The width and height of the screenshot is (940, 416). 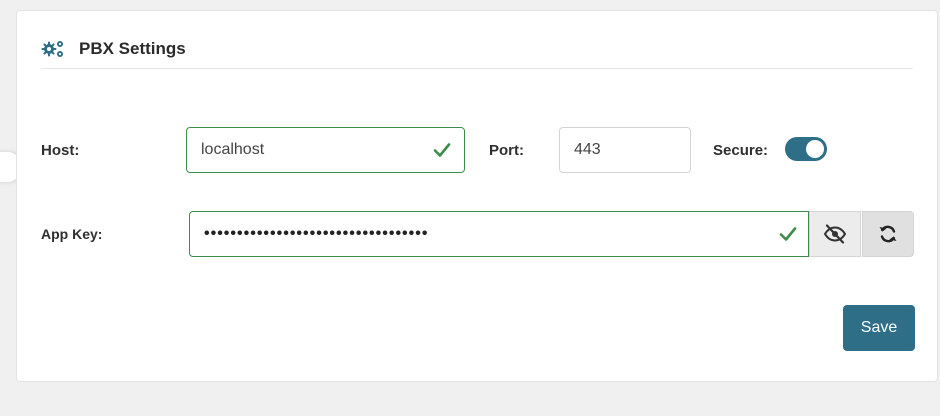 What do you see at coordinates (477, 68) in the screenshot?
I see `header-divider` at bounding box center [477, 68].